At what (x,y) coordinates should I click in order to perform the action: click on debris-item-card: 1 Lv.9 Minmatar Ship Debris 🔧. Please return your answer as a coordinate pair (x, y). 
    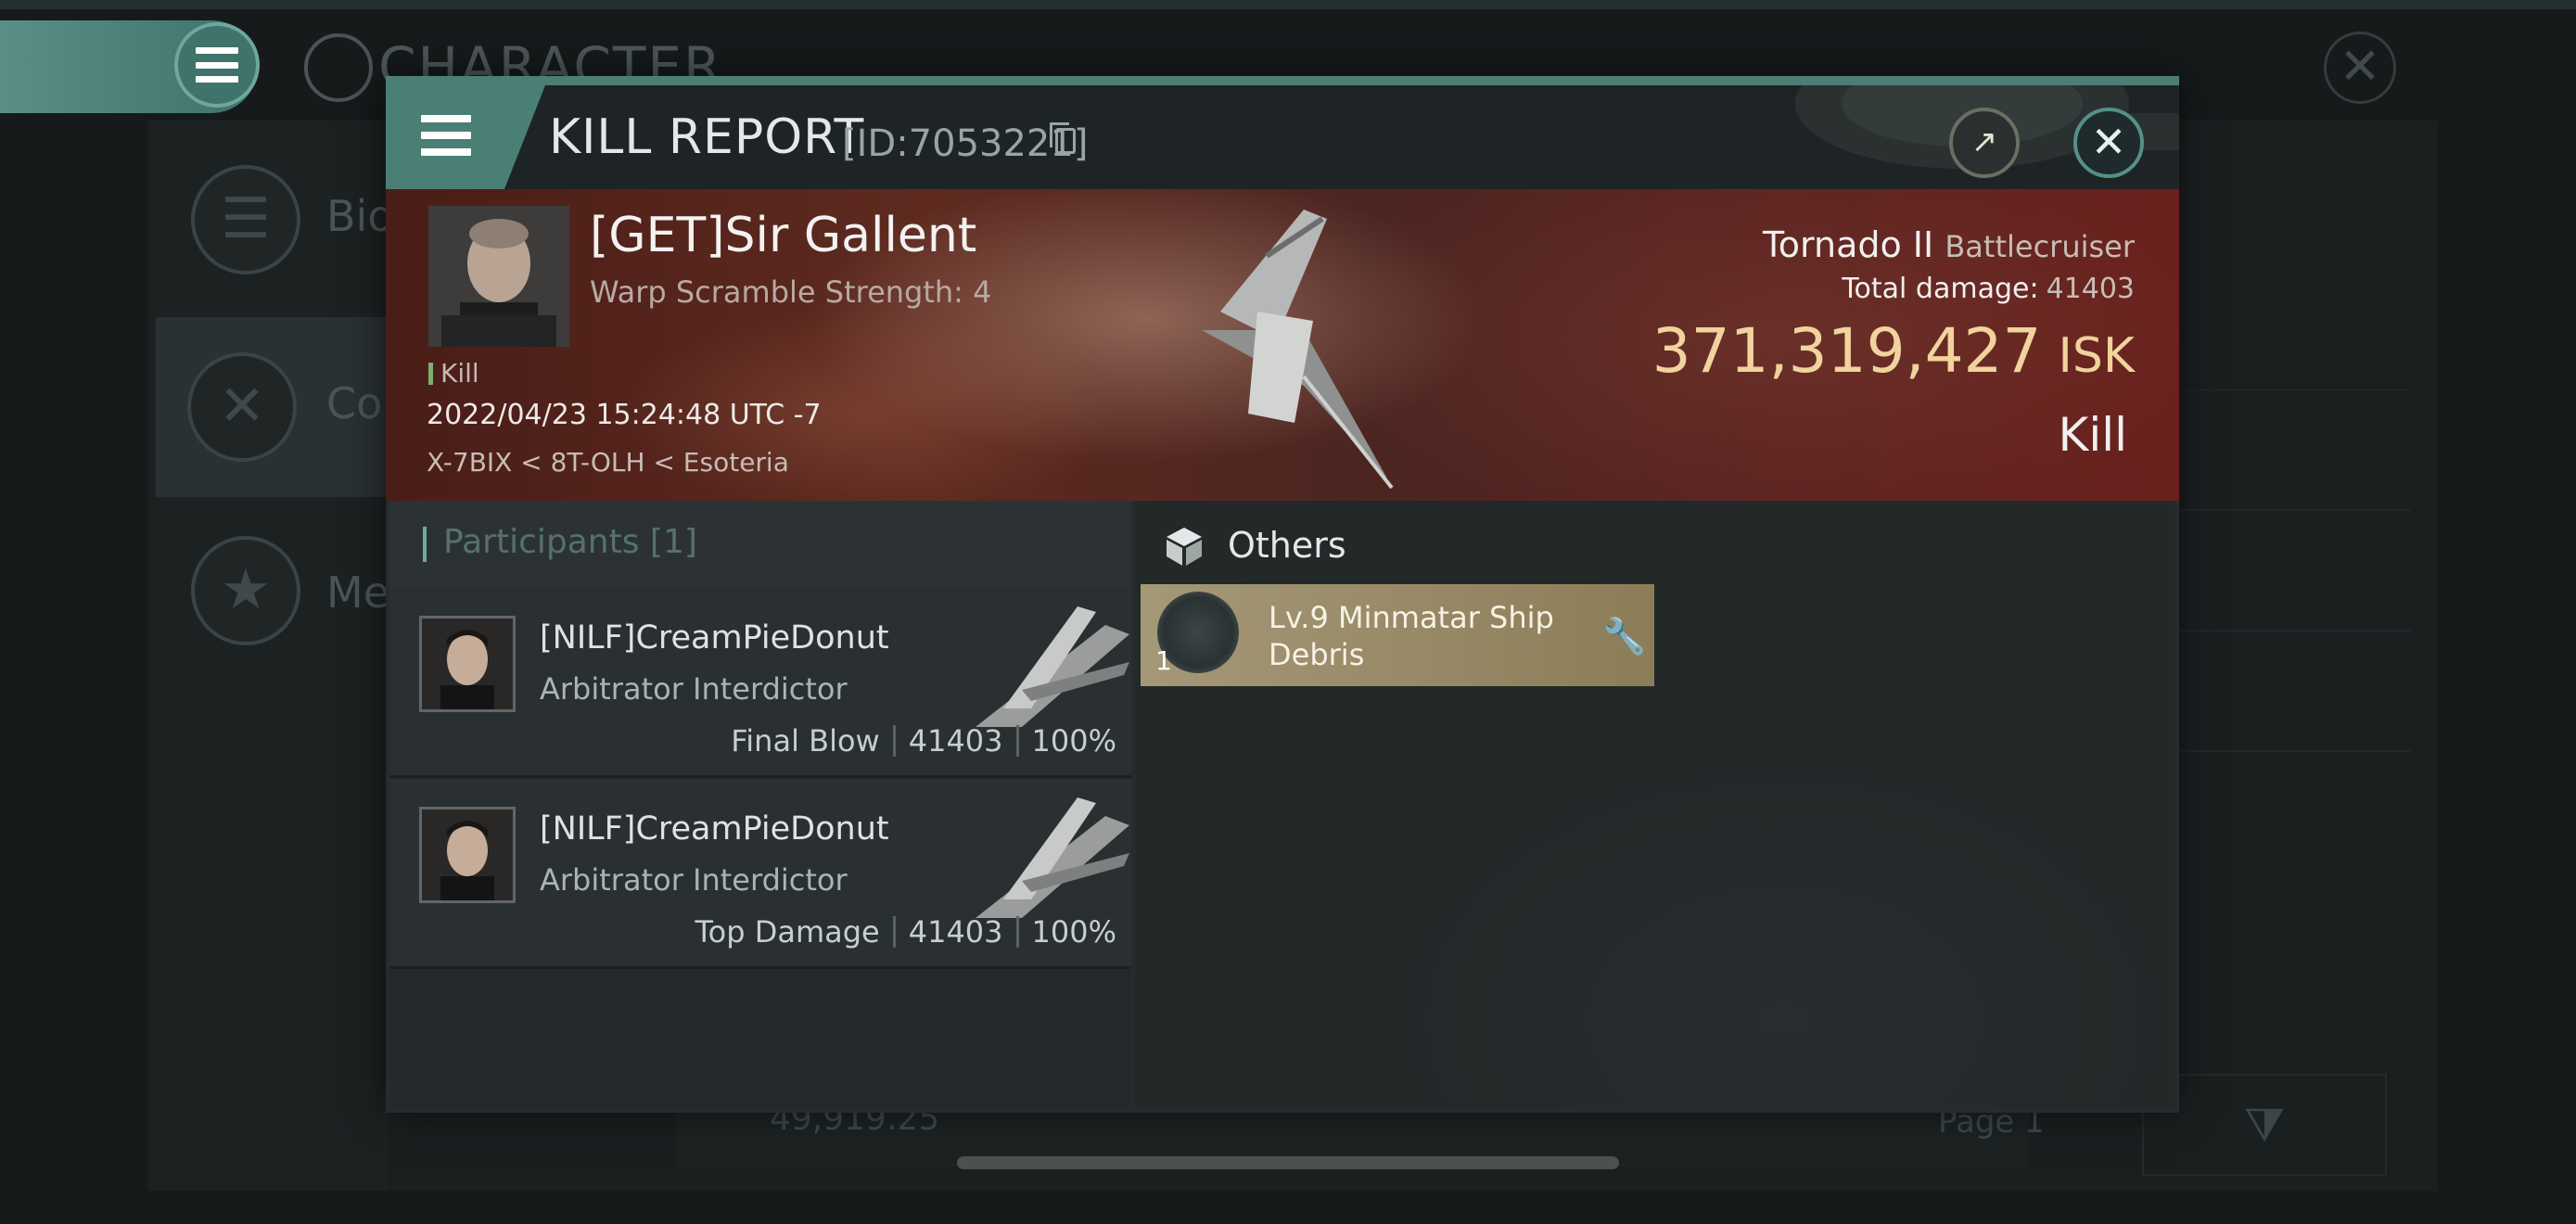
    Looking at the image, I should click on (1397, 635).